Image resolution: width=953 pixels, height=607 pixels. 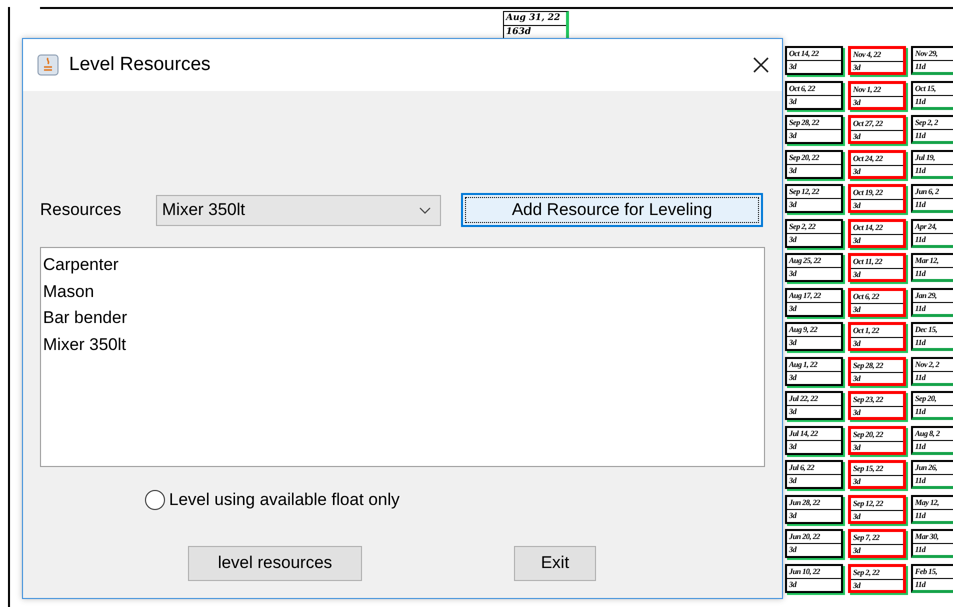 I want to click on node-date: Jul 14, 22, so click(x=814, y=434).